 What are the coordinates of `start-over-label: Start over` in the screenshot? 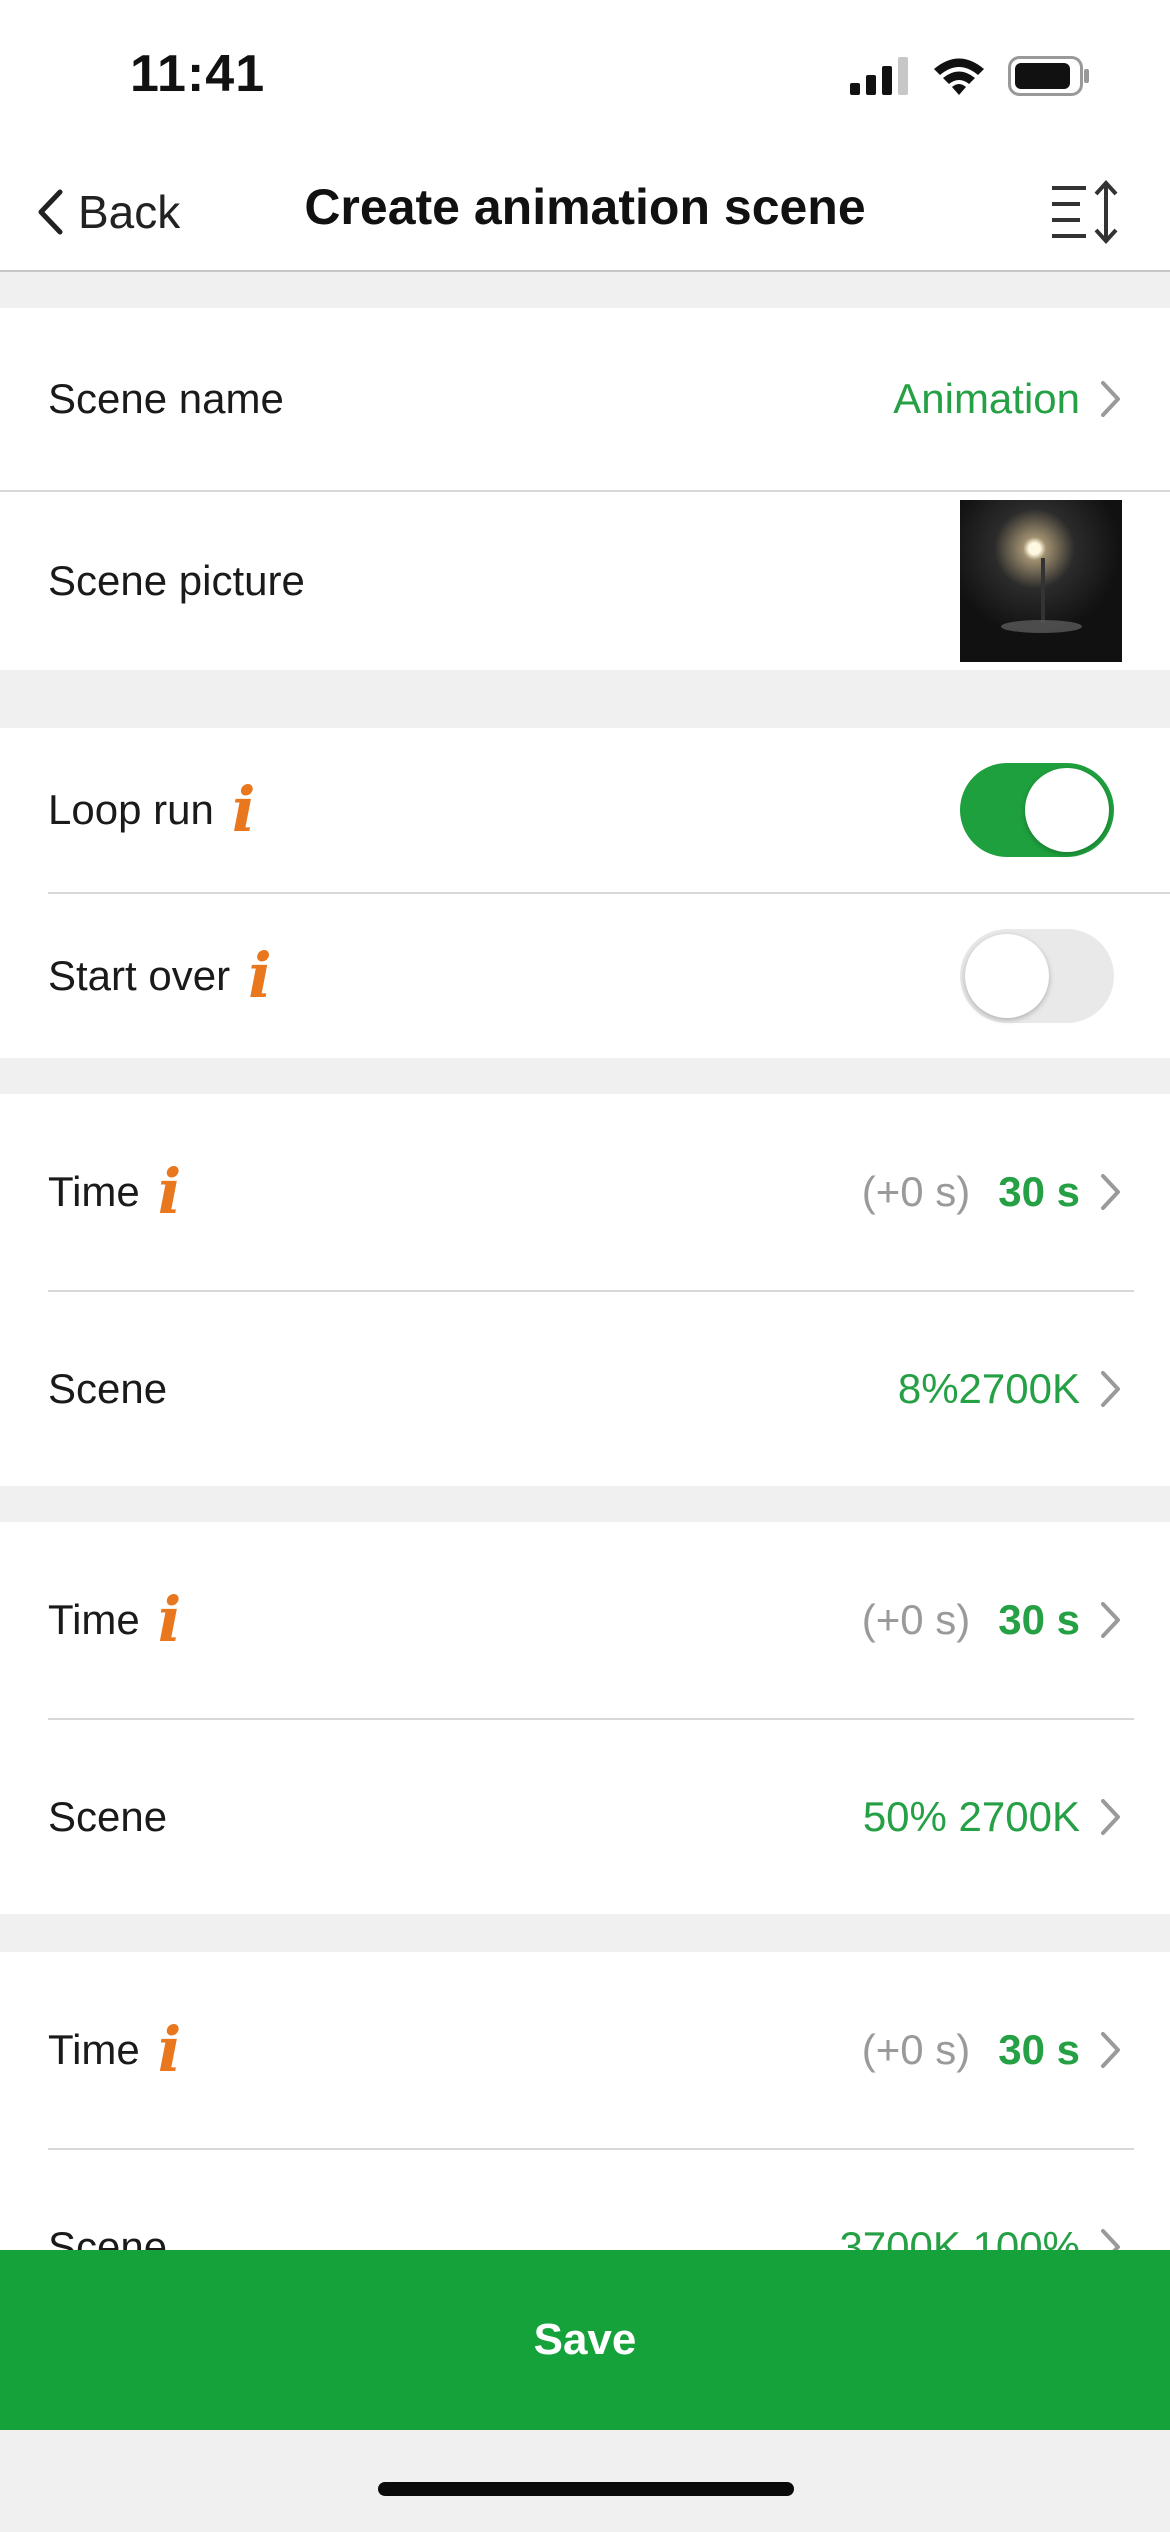 It's located at (139, 975).